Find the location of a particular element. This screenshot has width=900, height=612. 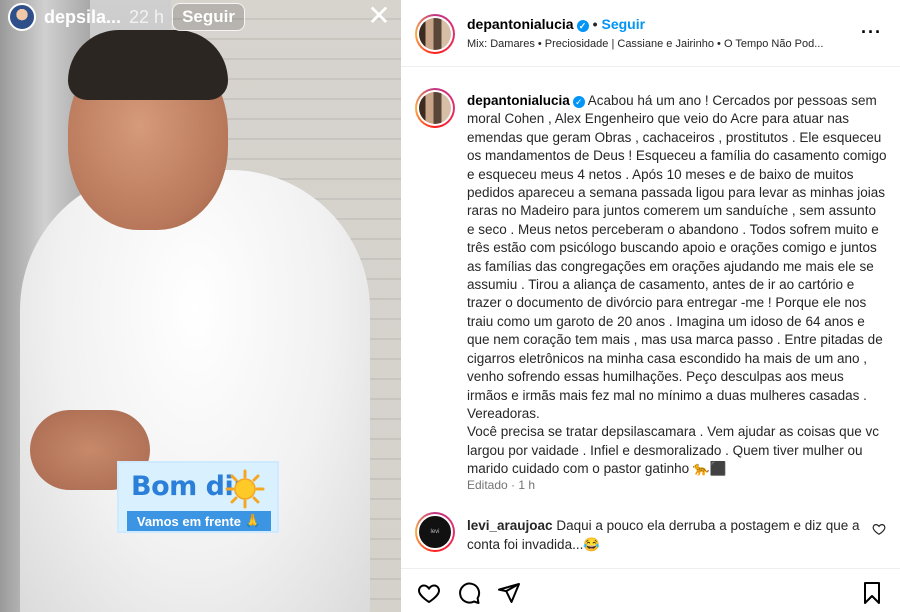

praying-hands-icon: 🙏 is located at coordinates (253, 520).